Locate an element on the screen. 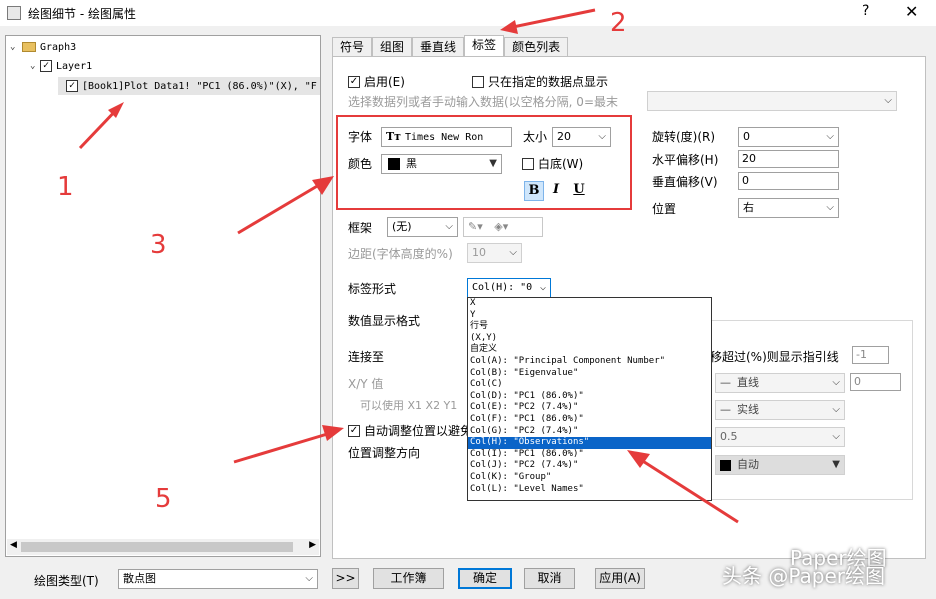  annotation-5: 5 is located at coordinates (163, 499).